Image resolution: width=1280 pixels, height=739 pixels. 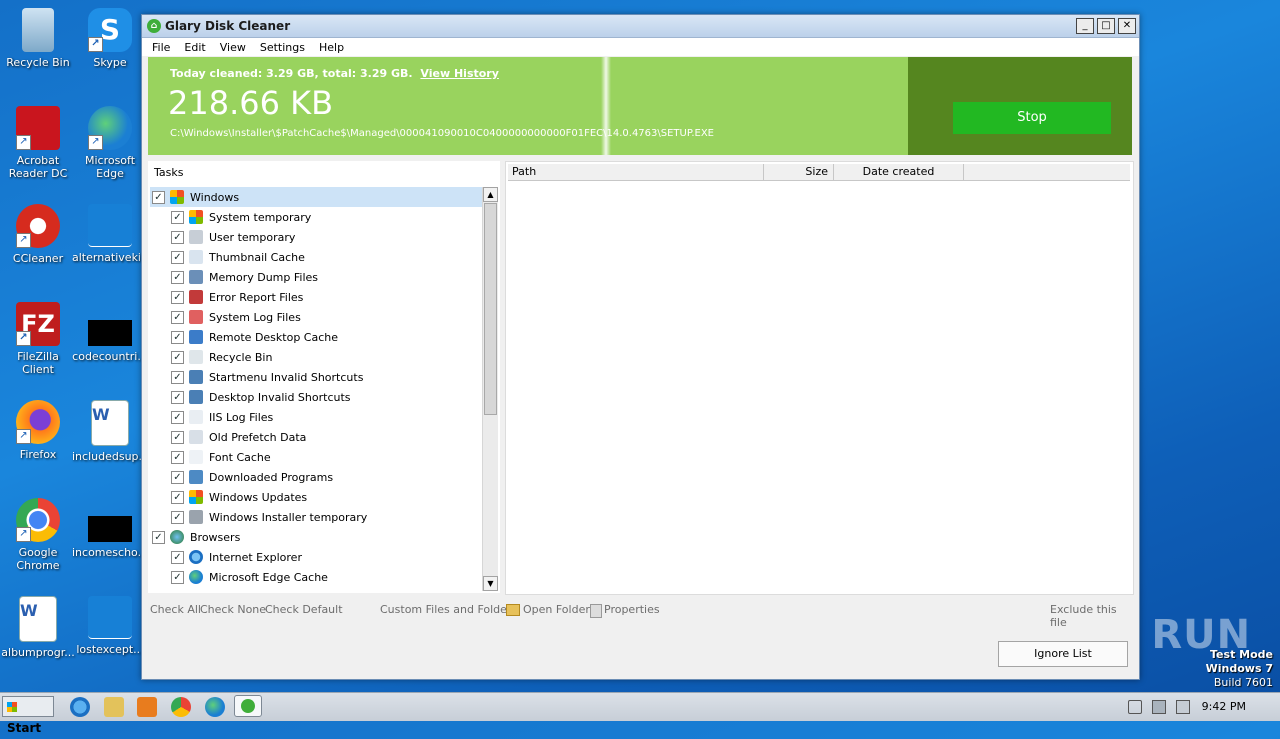 I want to click on task-item: ✓ Internet Explorer, so click(x=316, y=557).